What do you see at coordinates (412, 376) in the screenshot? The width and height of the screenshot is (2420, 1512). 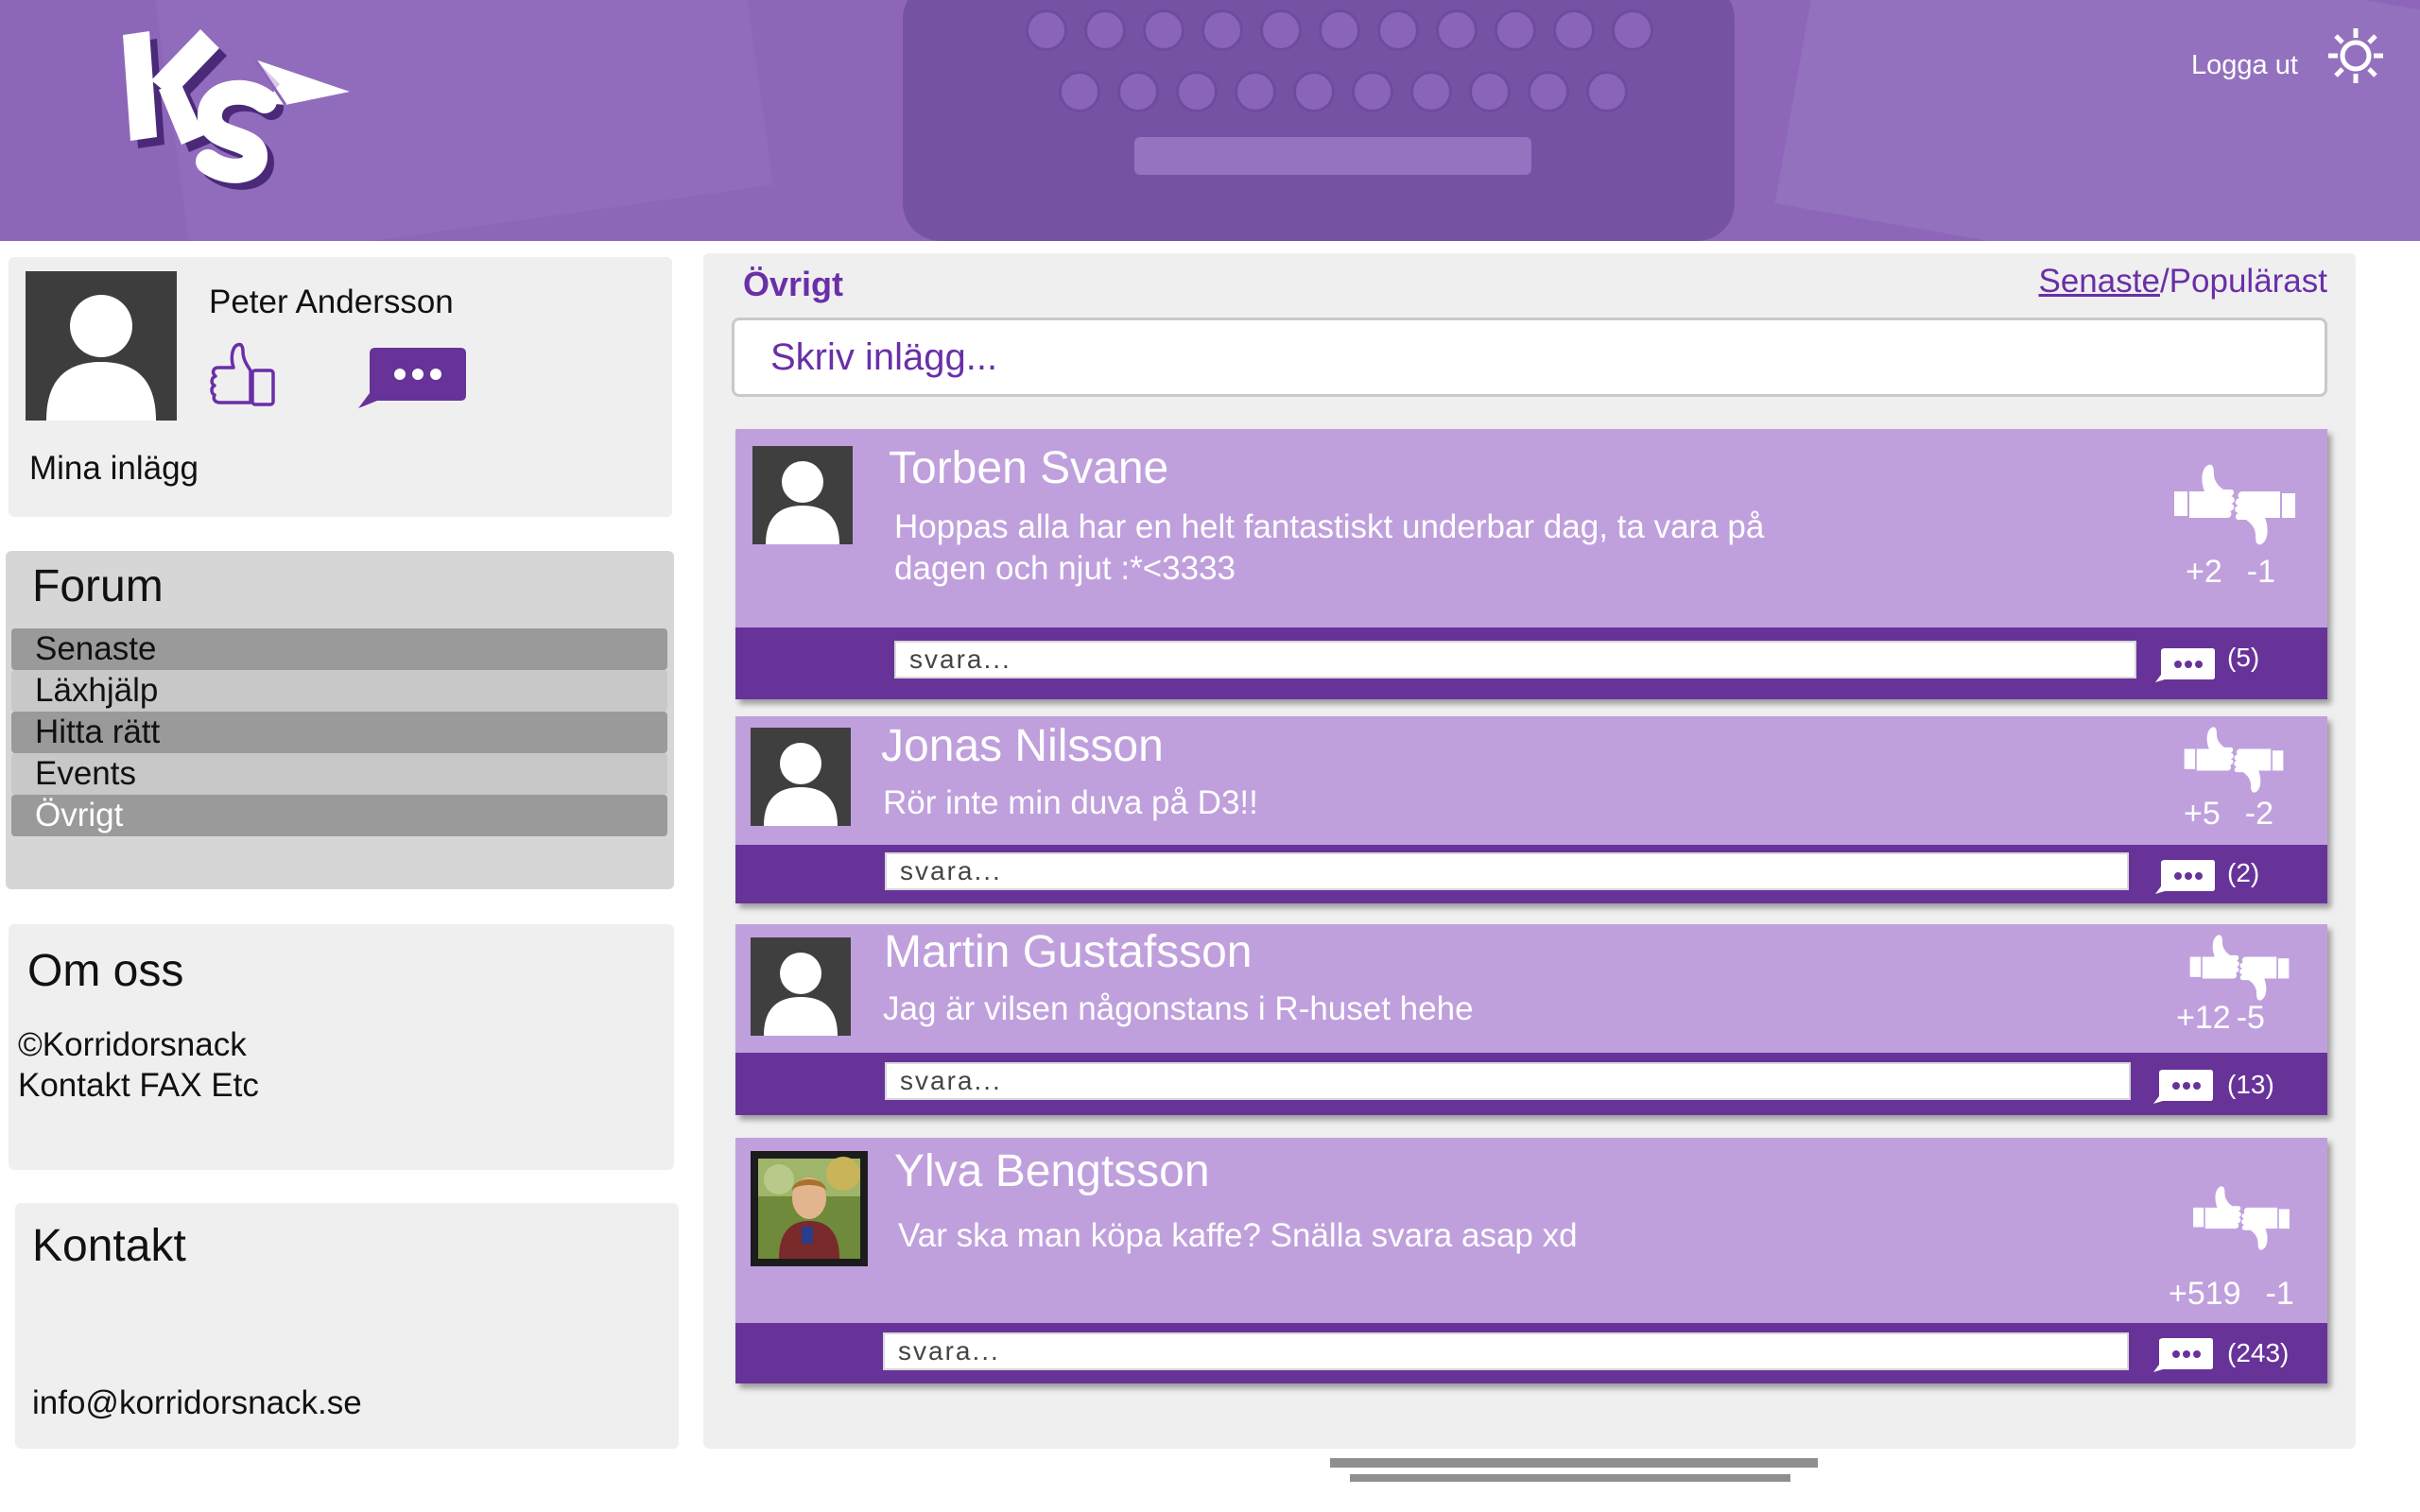 I see `chat-bubble-icon` at bounding box center [412, 376].